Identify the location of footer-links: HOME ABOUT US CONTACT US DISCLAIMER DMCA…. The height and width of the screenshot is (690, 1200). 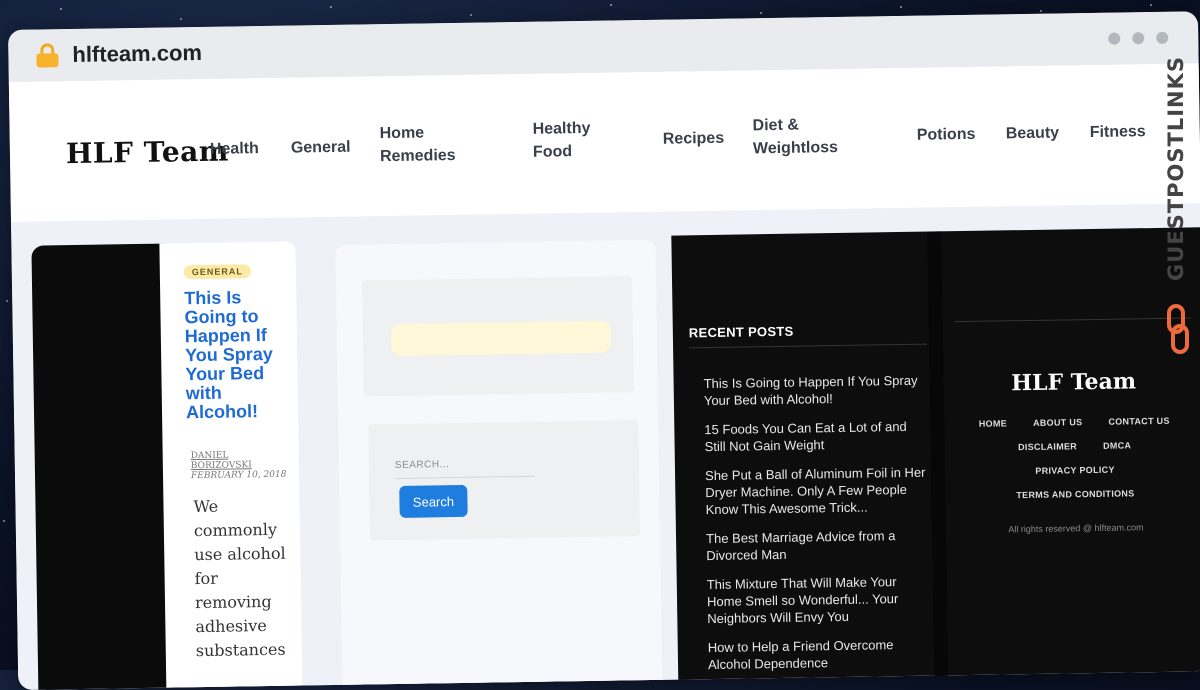
(1074, 465).